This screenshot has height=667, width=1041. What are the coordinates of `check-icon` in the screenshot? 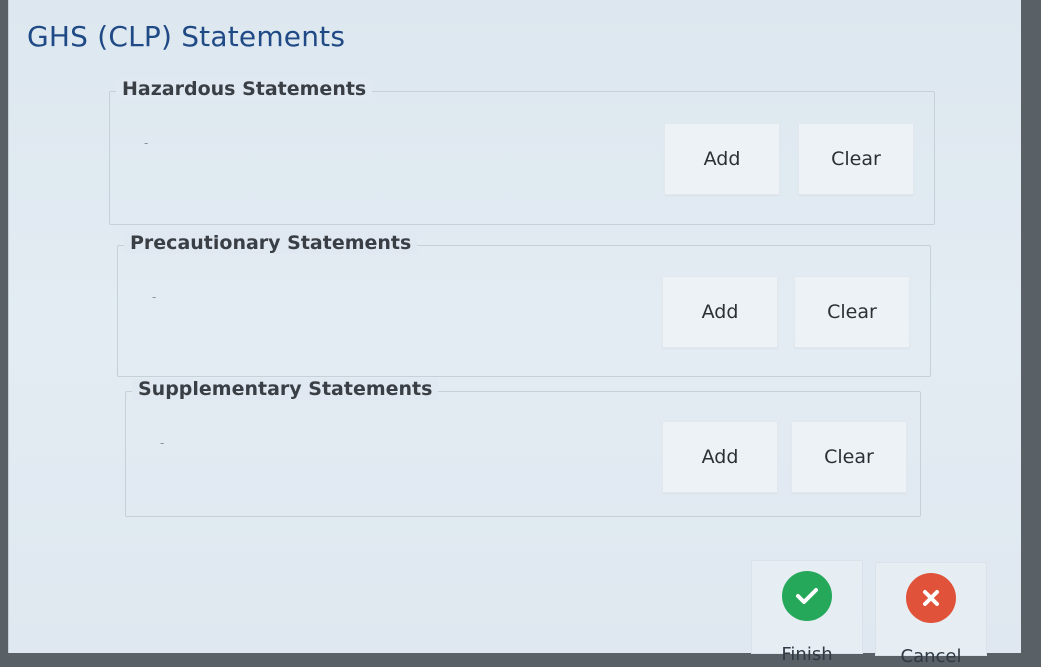 It's located at (807, 596).